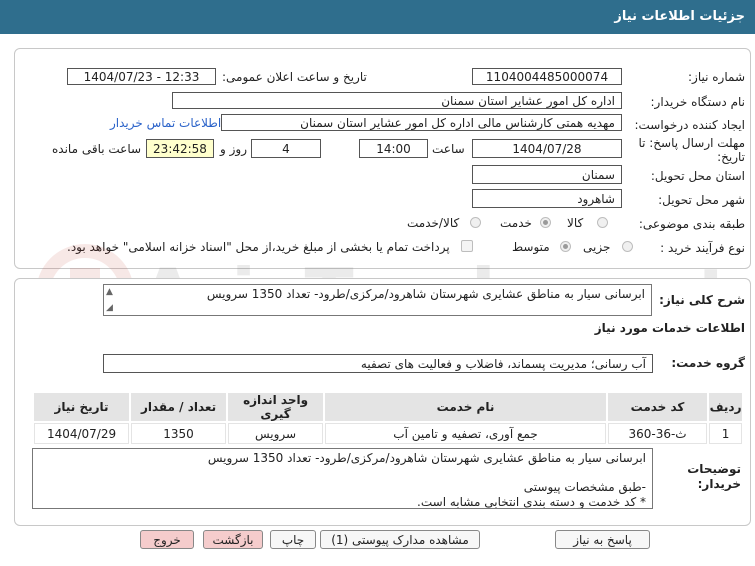  What do you see at coordinates (82, 433) in the screenshot?
I see `cell-date: 1404/07/29` at bounding box center [82, 433].